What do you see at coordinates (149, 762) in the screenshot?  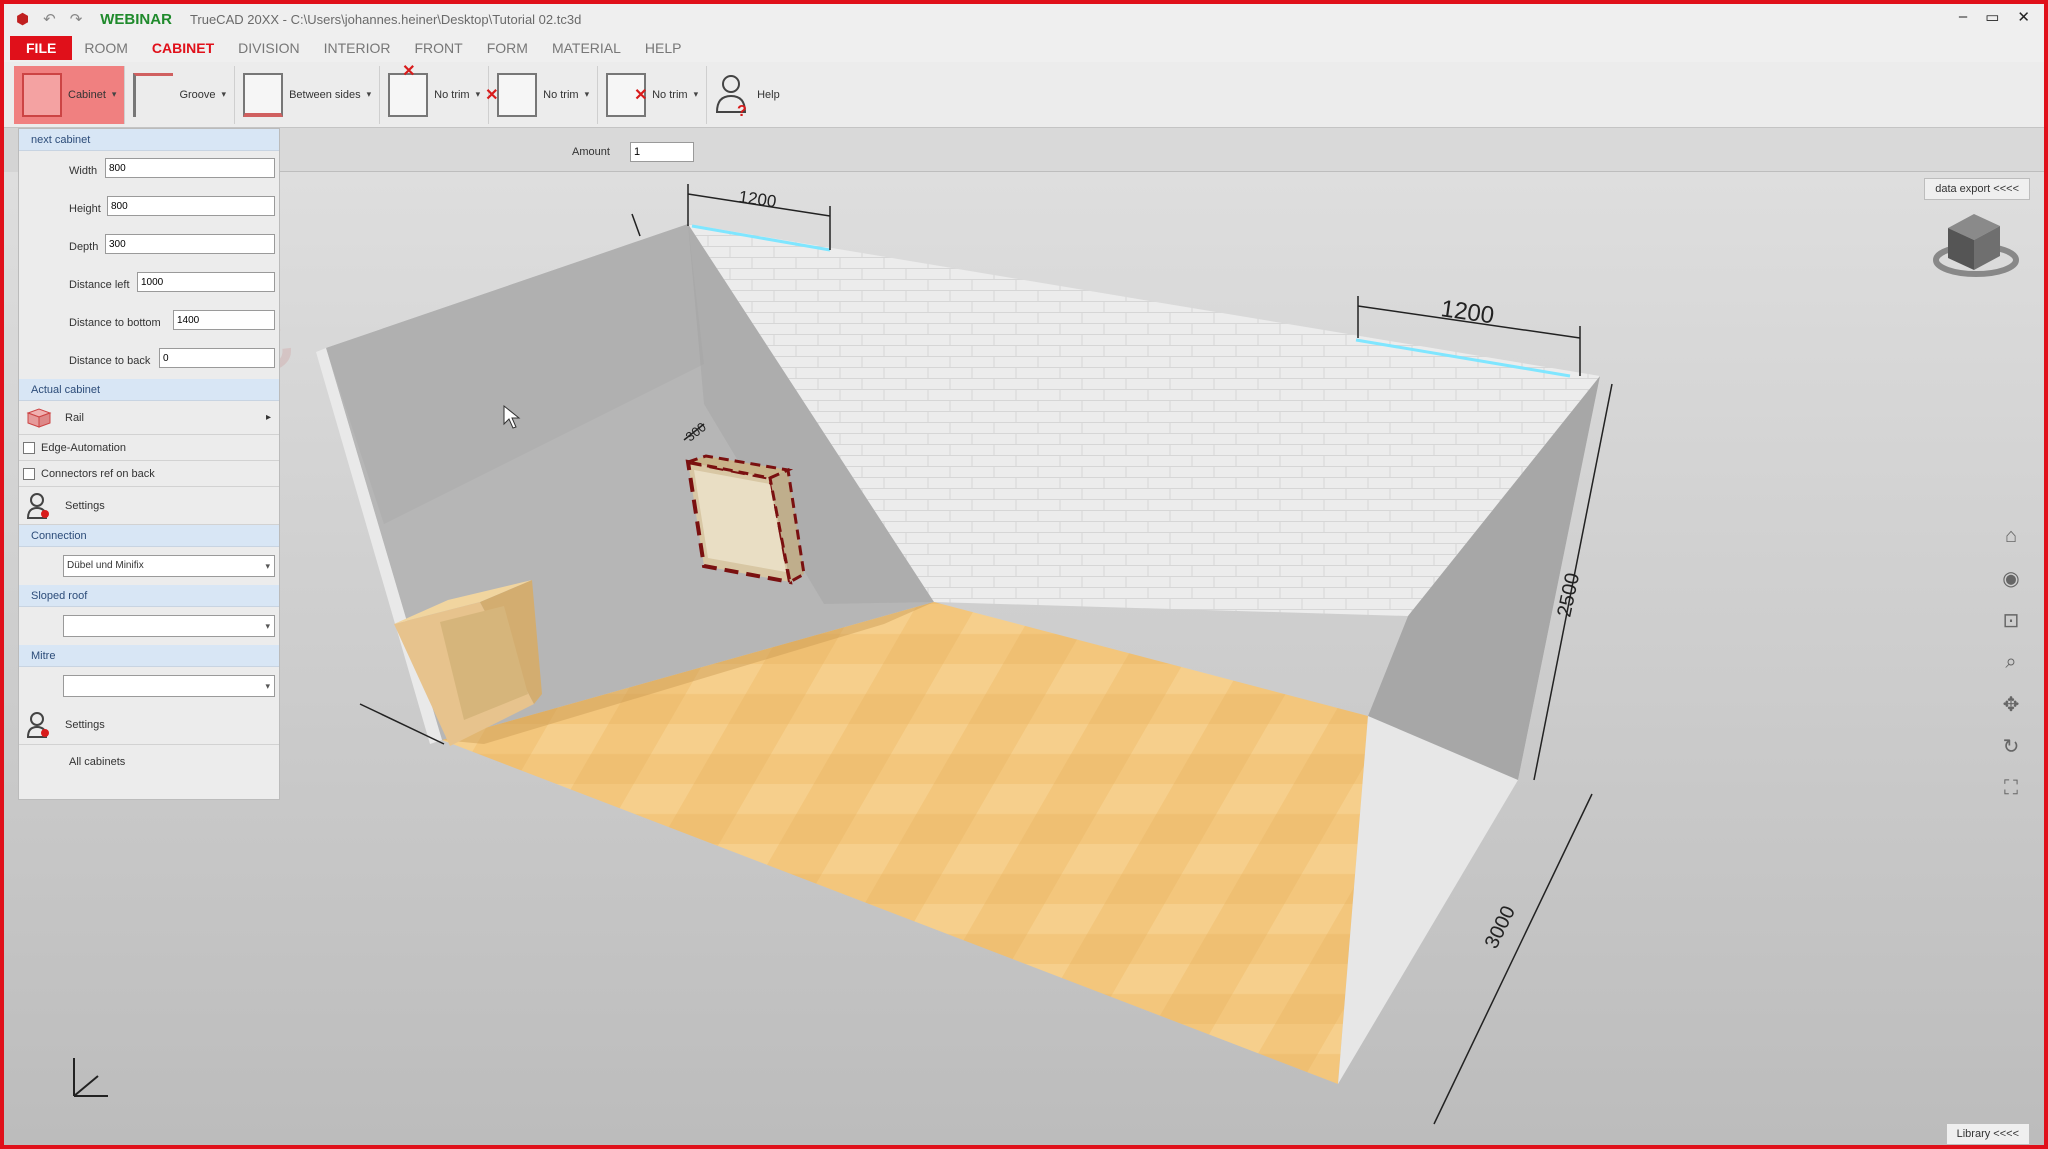 I see `all-cabinets-row: All cabinets` at bounding box center [149, 762].